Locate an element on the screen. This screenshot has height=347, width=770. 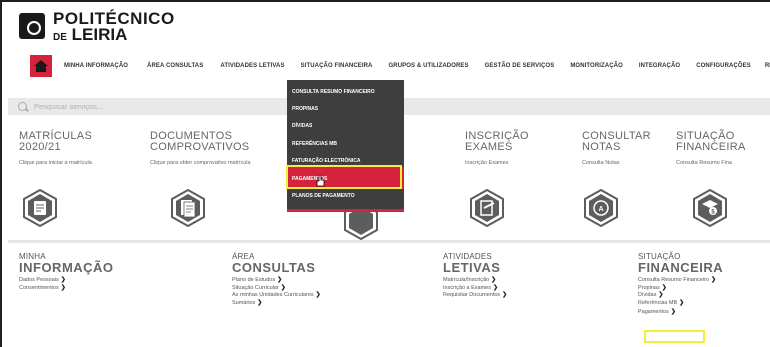
section-title-line2: LETIVAS is located at coordinates (472, 267).